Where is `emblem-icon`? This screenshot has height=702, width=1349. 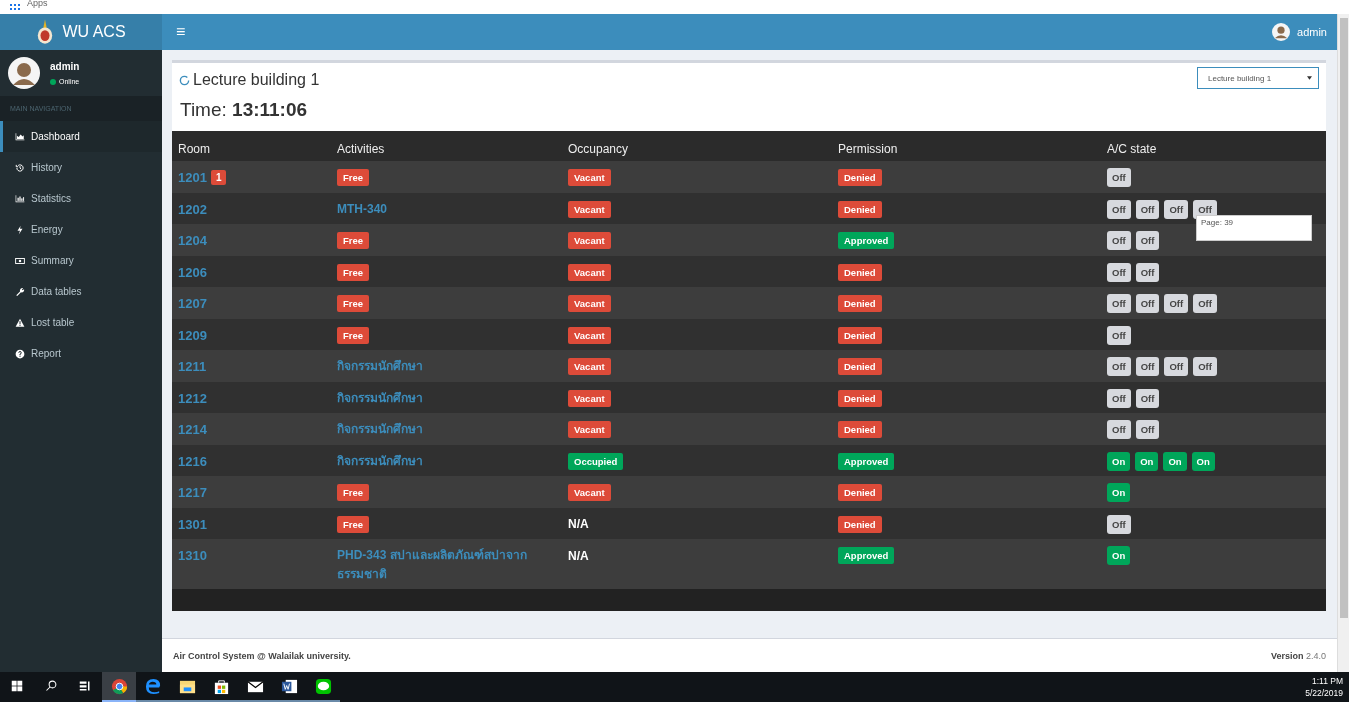
emblem-icon is located at coordinates (45, 32).